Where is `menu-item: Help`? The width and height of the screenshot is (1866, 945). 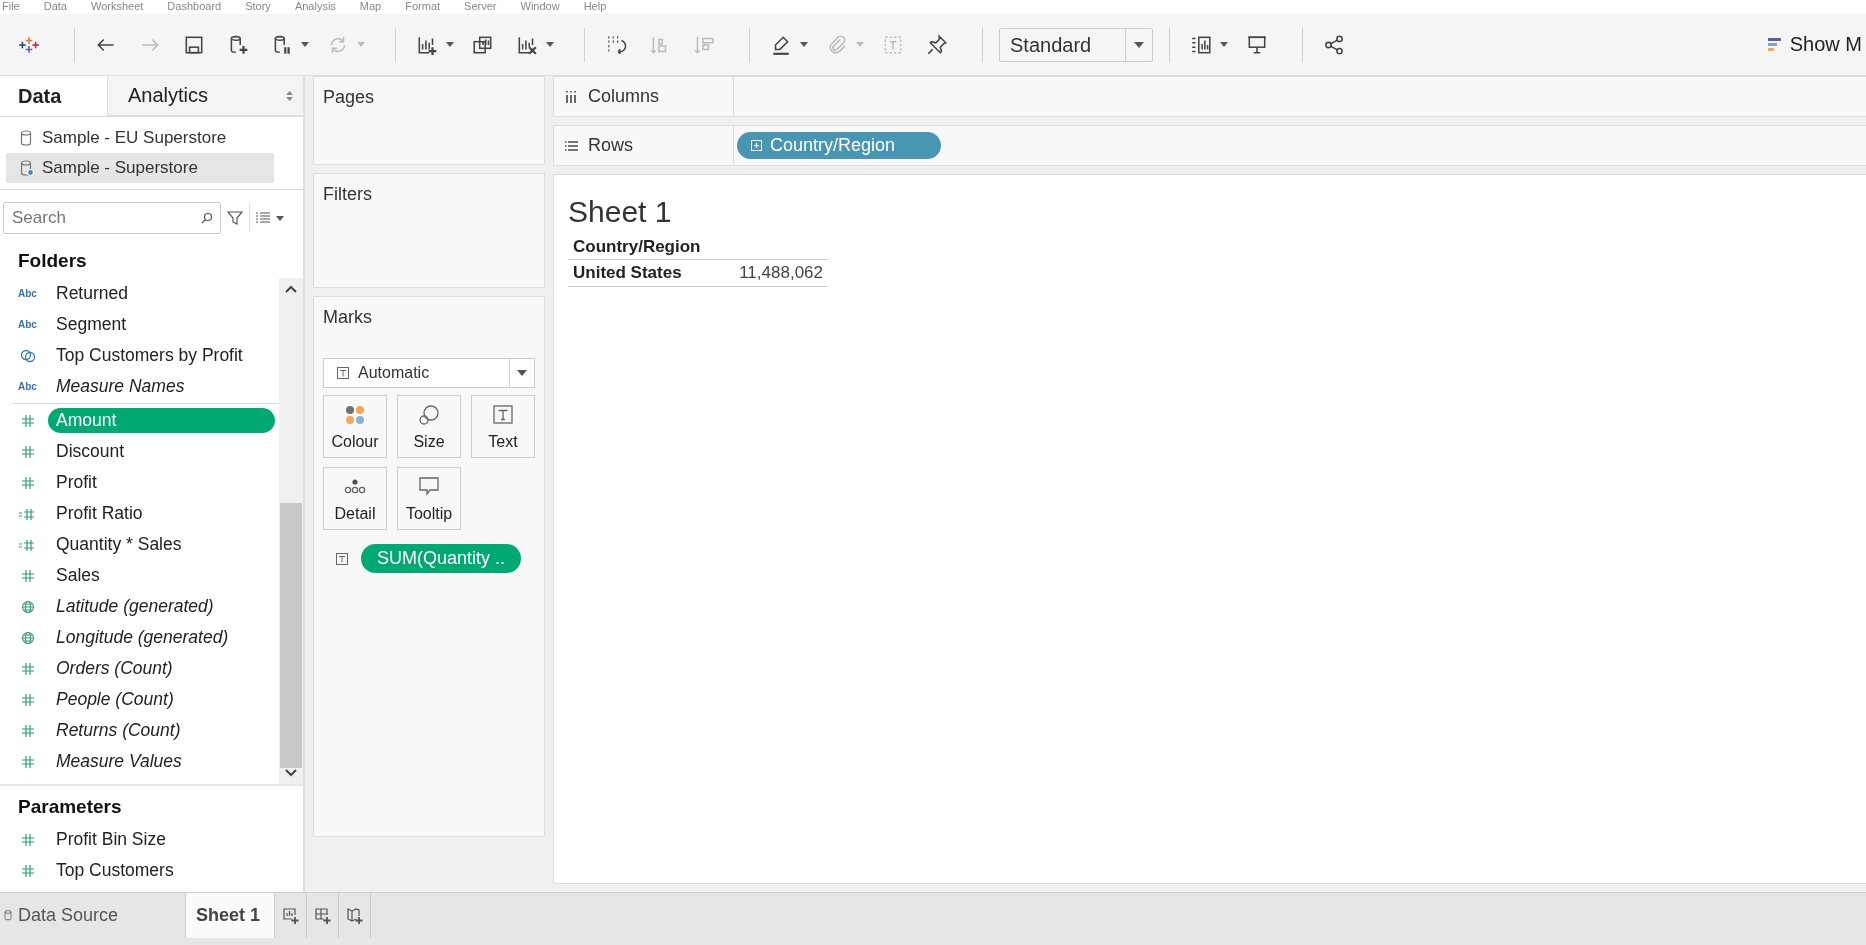
menu-item: Help is located at coordinates (595, 7).